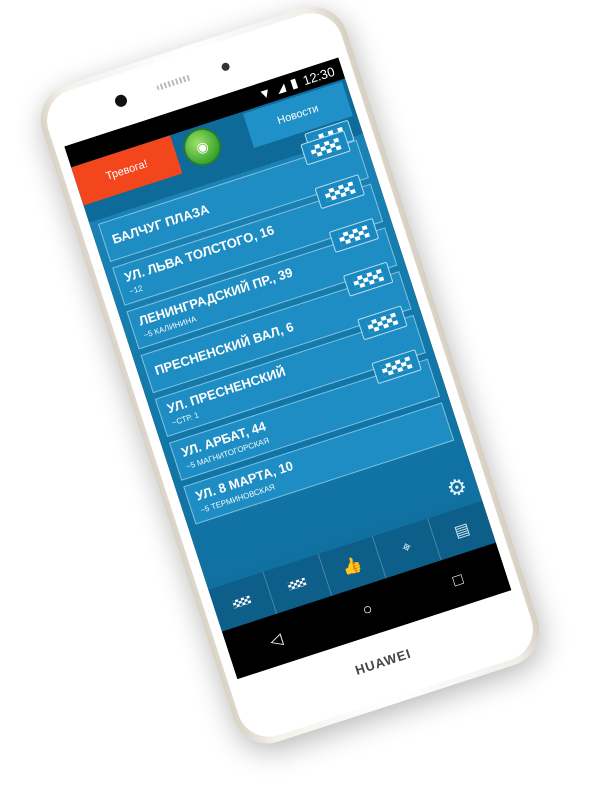 The height and width of the screenshot is (800, 601). Describe the element at coordinates (136, 290) in the screenshot. I see `order-subtext: ~12` at that location.